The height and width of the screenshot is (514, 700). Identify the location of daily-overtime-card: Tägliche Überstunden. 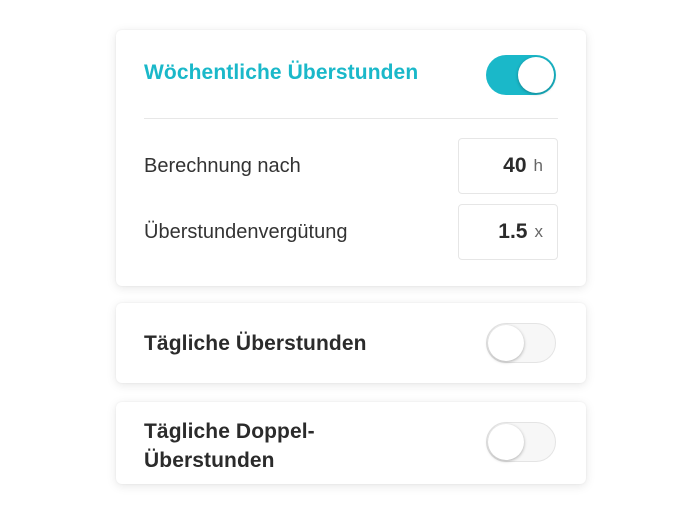
(351, 343).